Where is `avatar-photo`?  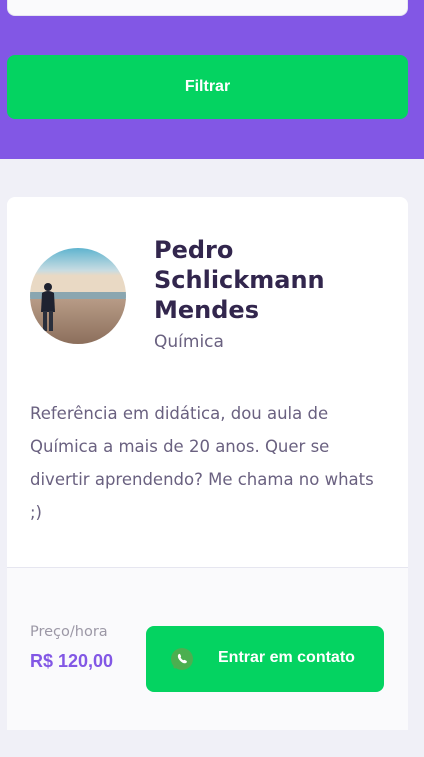 avatar-photo is located at coordinates (78, 296).